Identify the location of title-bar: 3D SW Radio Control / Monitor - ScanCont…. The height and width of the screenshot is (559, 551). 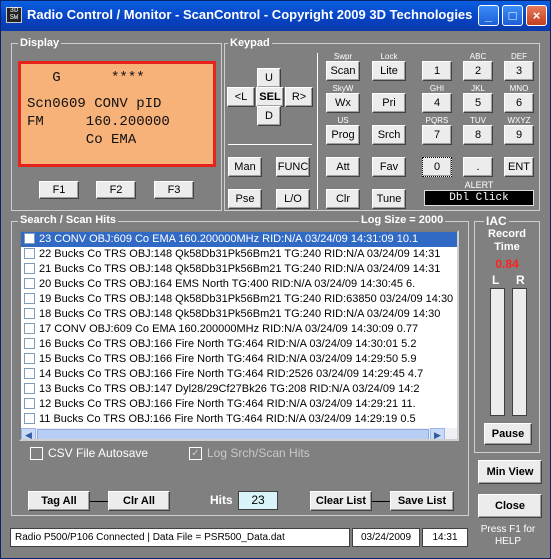
(275, 16).